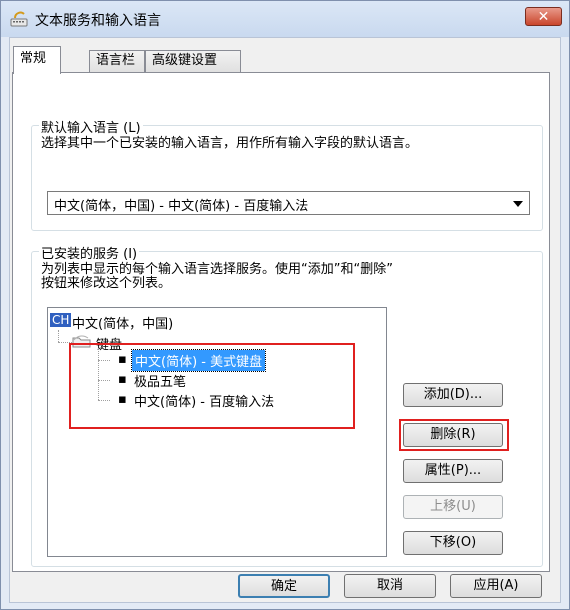 Image resolution: width=570 pixels, height=610 pixels. I want to click on tab-advanced-keys-label: 高级键设置, so click(185, 60).